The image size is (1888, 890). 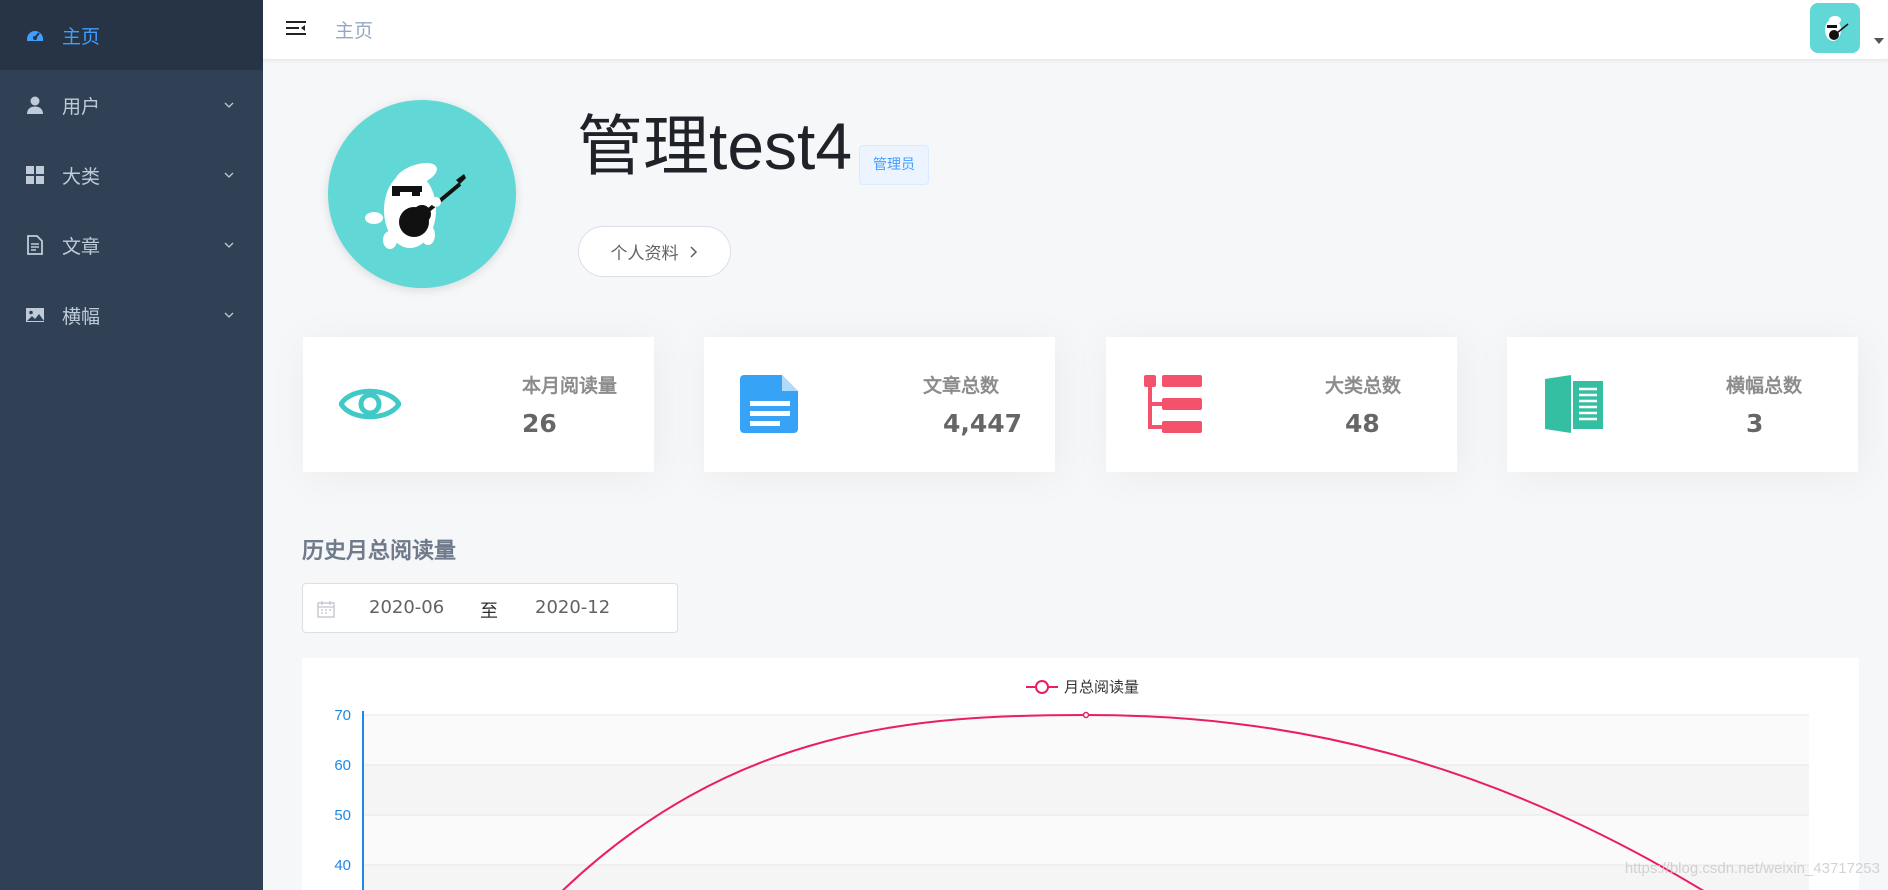 What do you see at coordinates (570, 386) in the screenshot?
I see `stat-label: 本月阅读量` at bounding box center [570, 386].